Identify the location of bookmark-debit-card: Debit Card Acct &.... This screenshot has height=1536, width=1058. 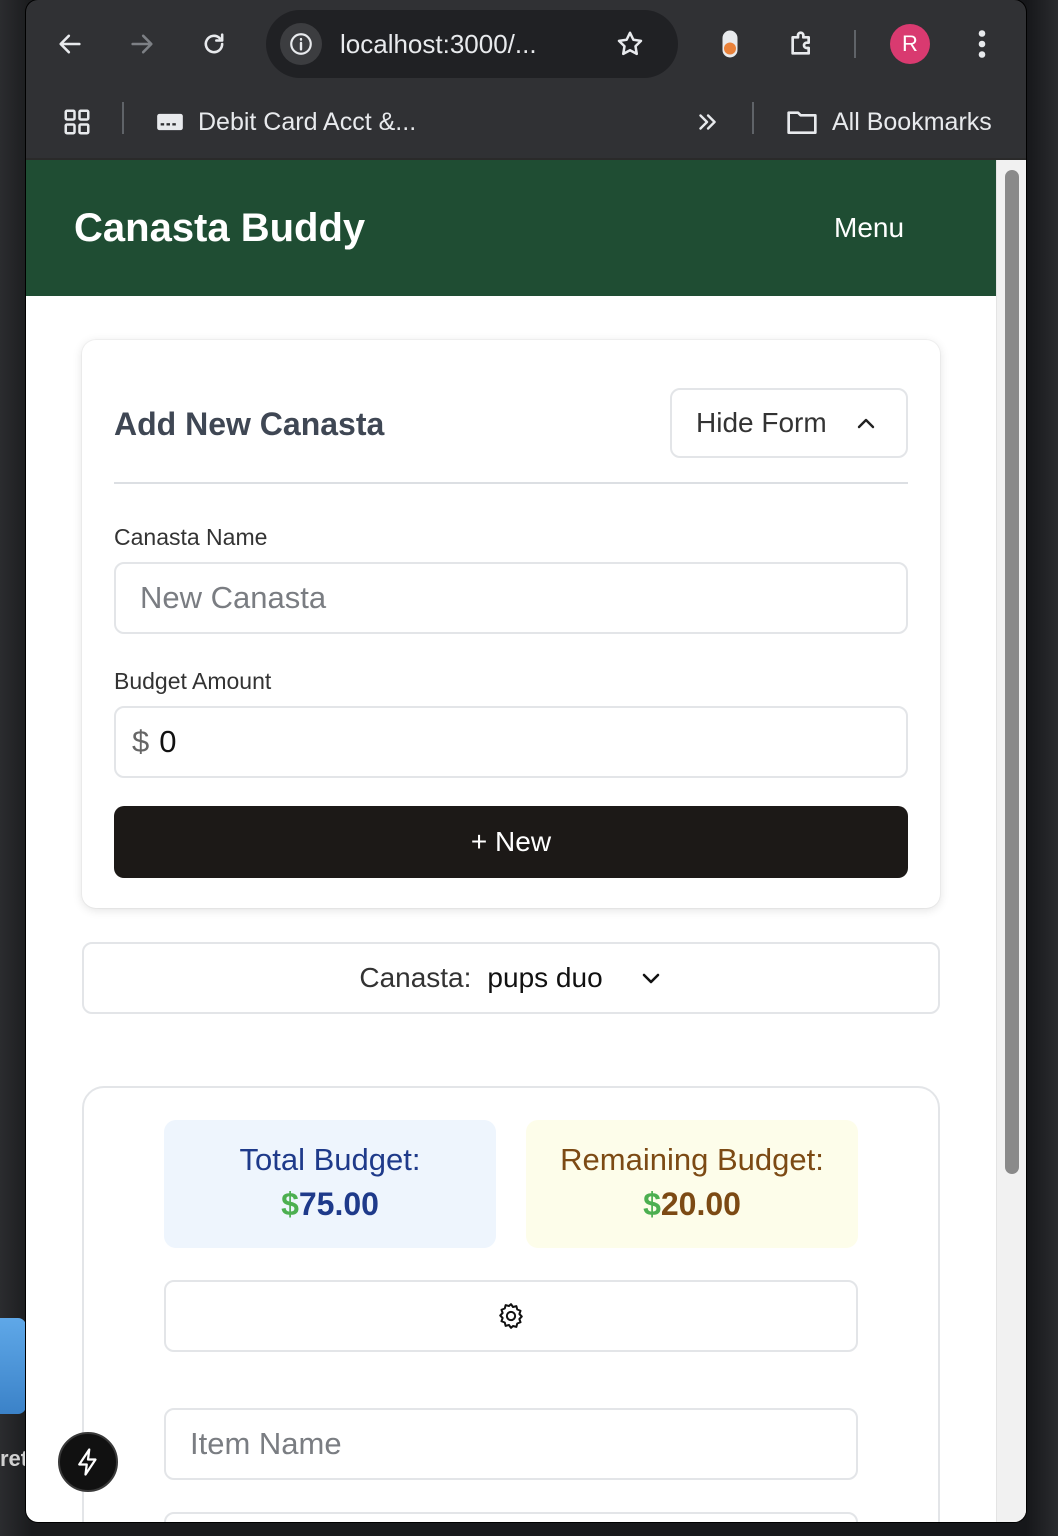
(286, 122).